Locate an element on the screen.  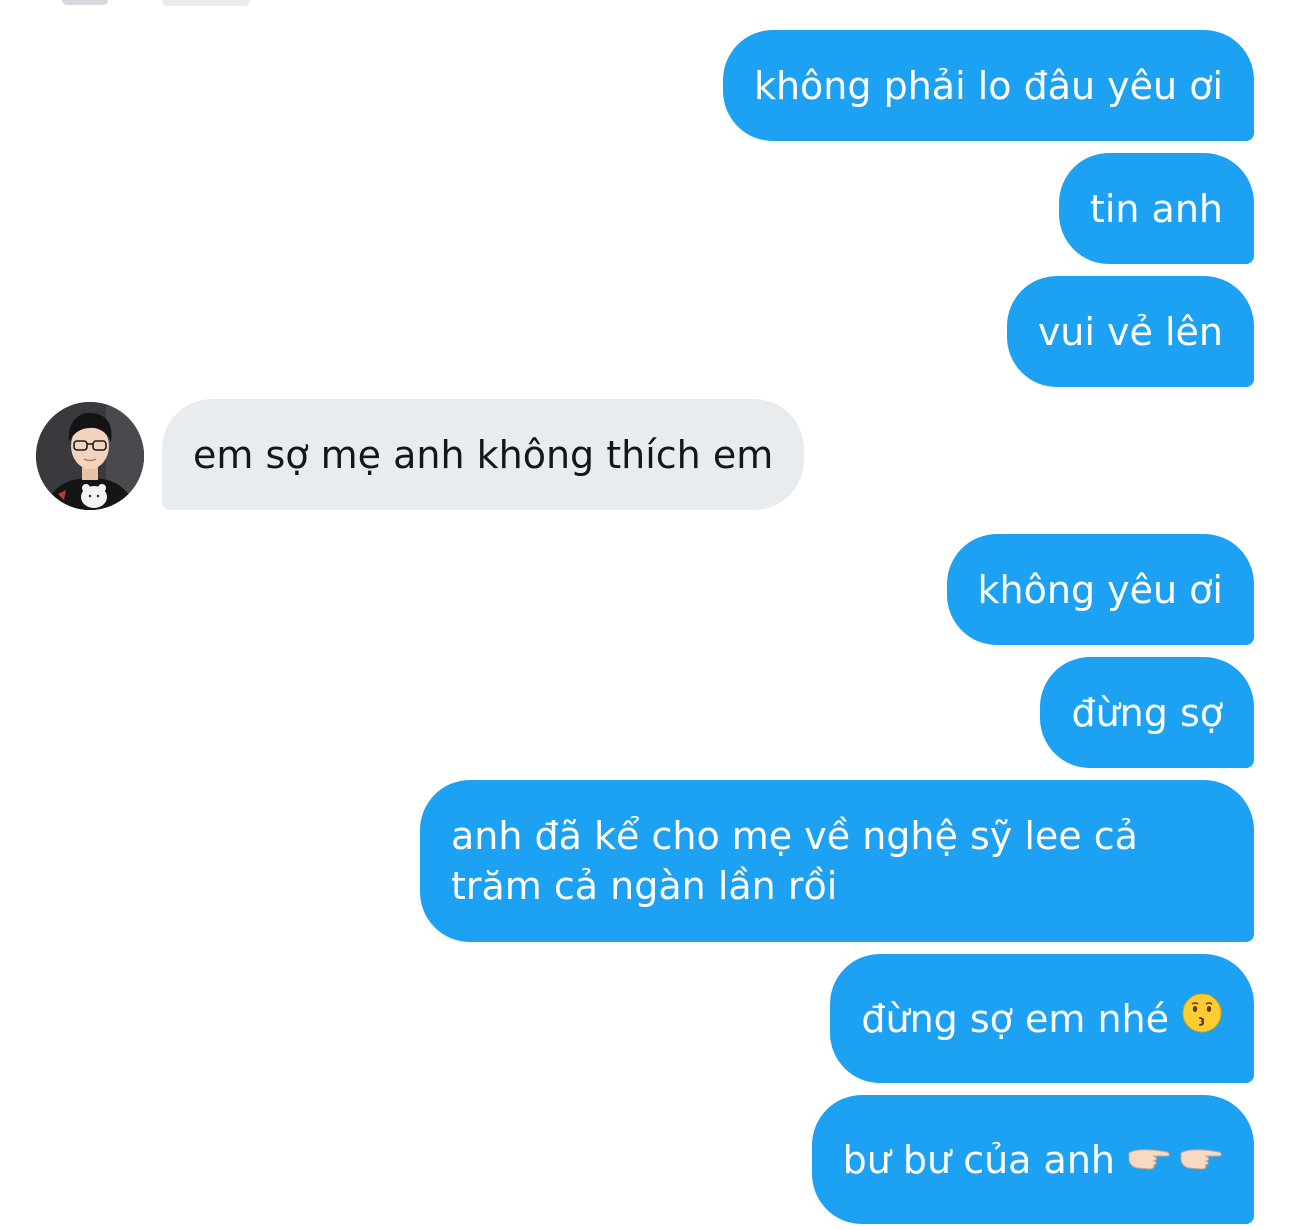
message-bubble-outgoing: vui vẻ lên is located at coordinates (1130, 331).